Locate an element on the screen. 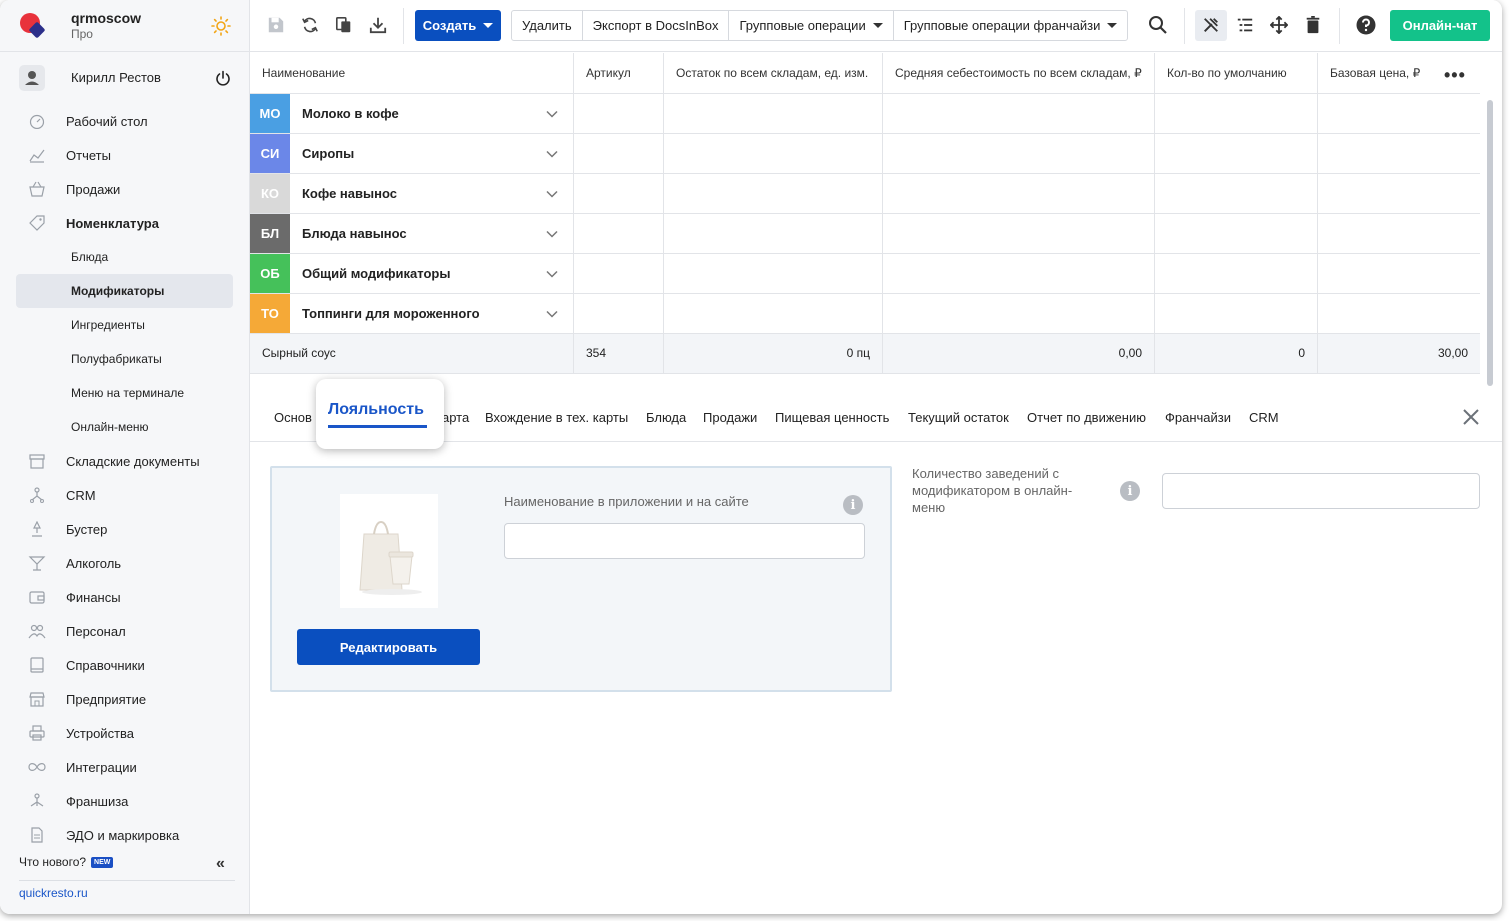 This screenshot has height=921, width=1509. help-icon is located at coordinates (1366, 25).